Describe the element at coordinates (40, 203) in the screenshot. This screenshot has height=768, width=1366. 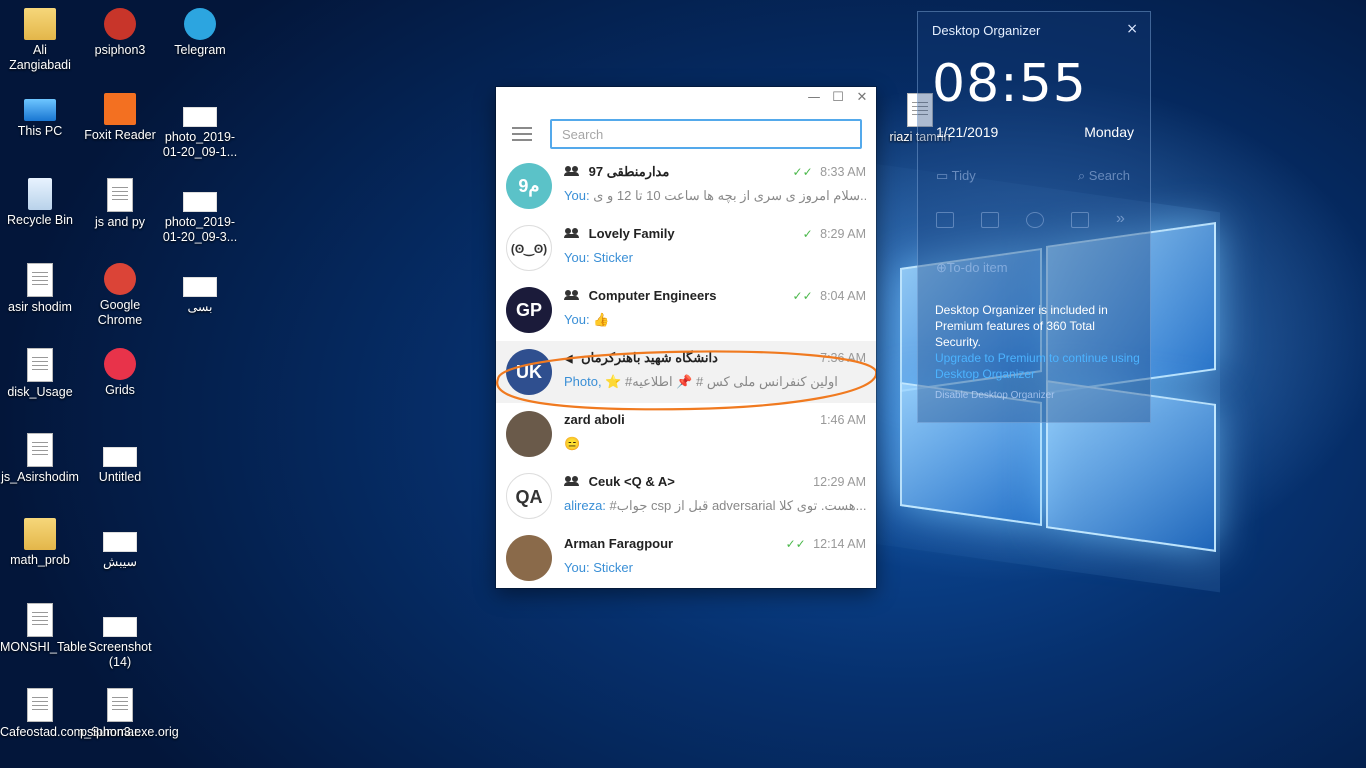
I see `desktop-icon: Recycle Bin` at that location.